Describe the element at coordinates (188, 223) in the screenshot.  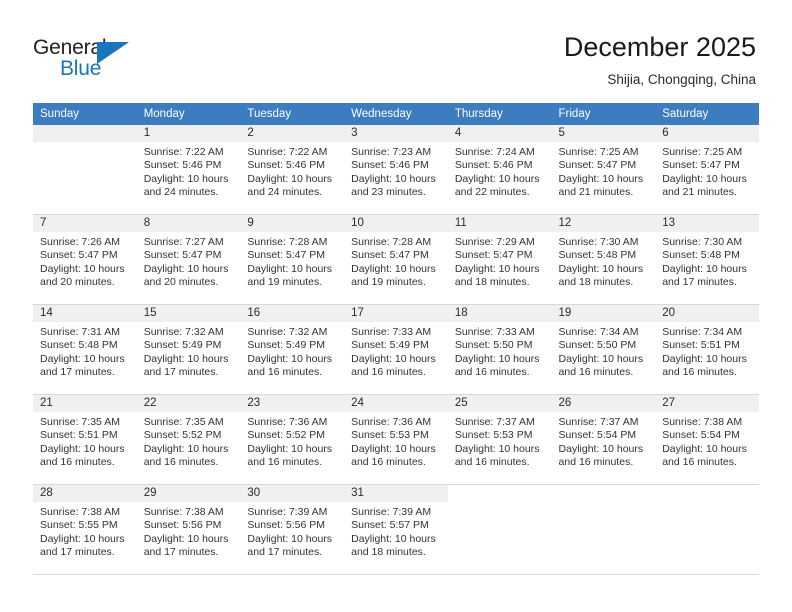
I see `day-number: 8` at that location.